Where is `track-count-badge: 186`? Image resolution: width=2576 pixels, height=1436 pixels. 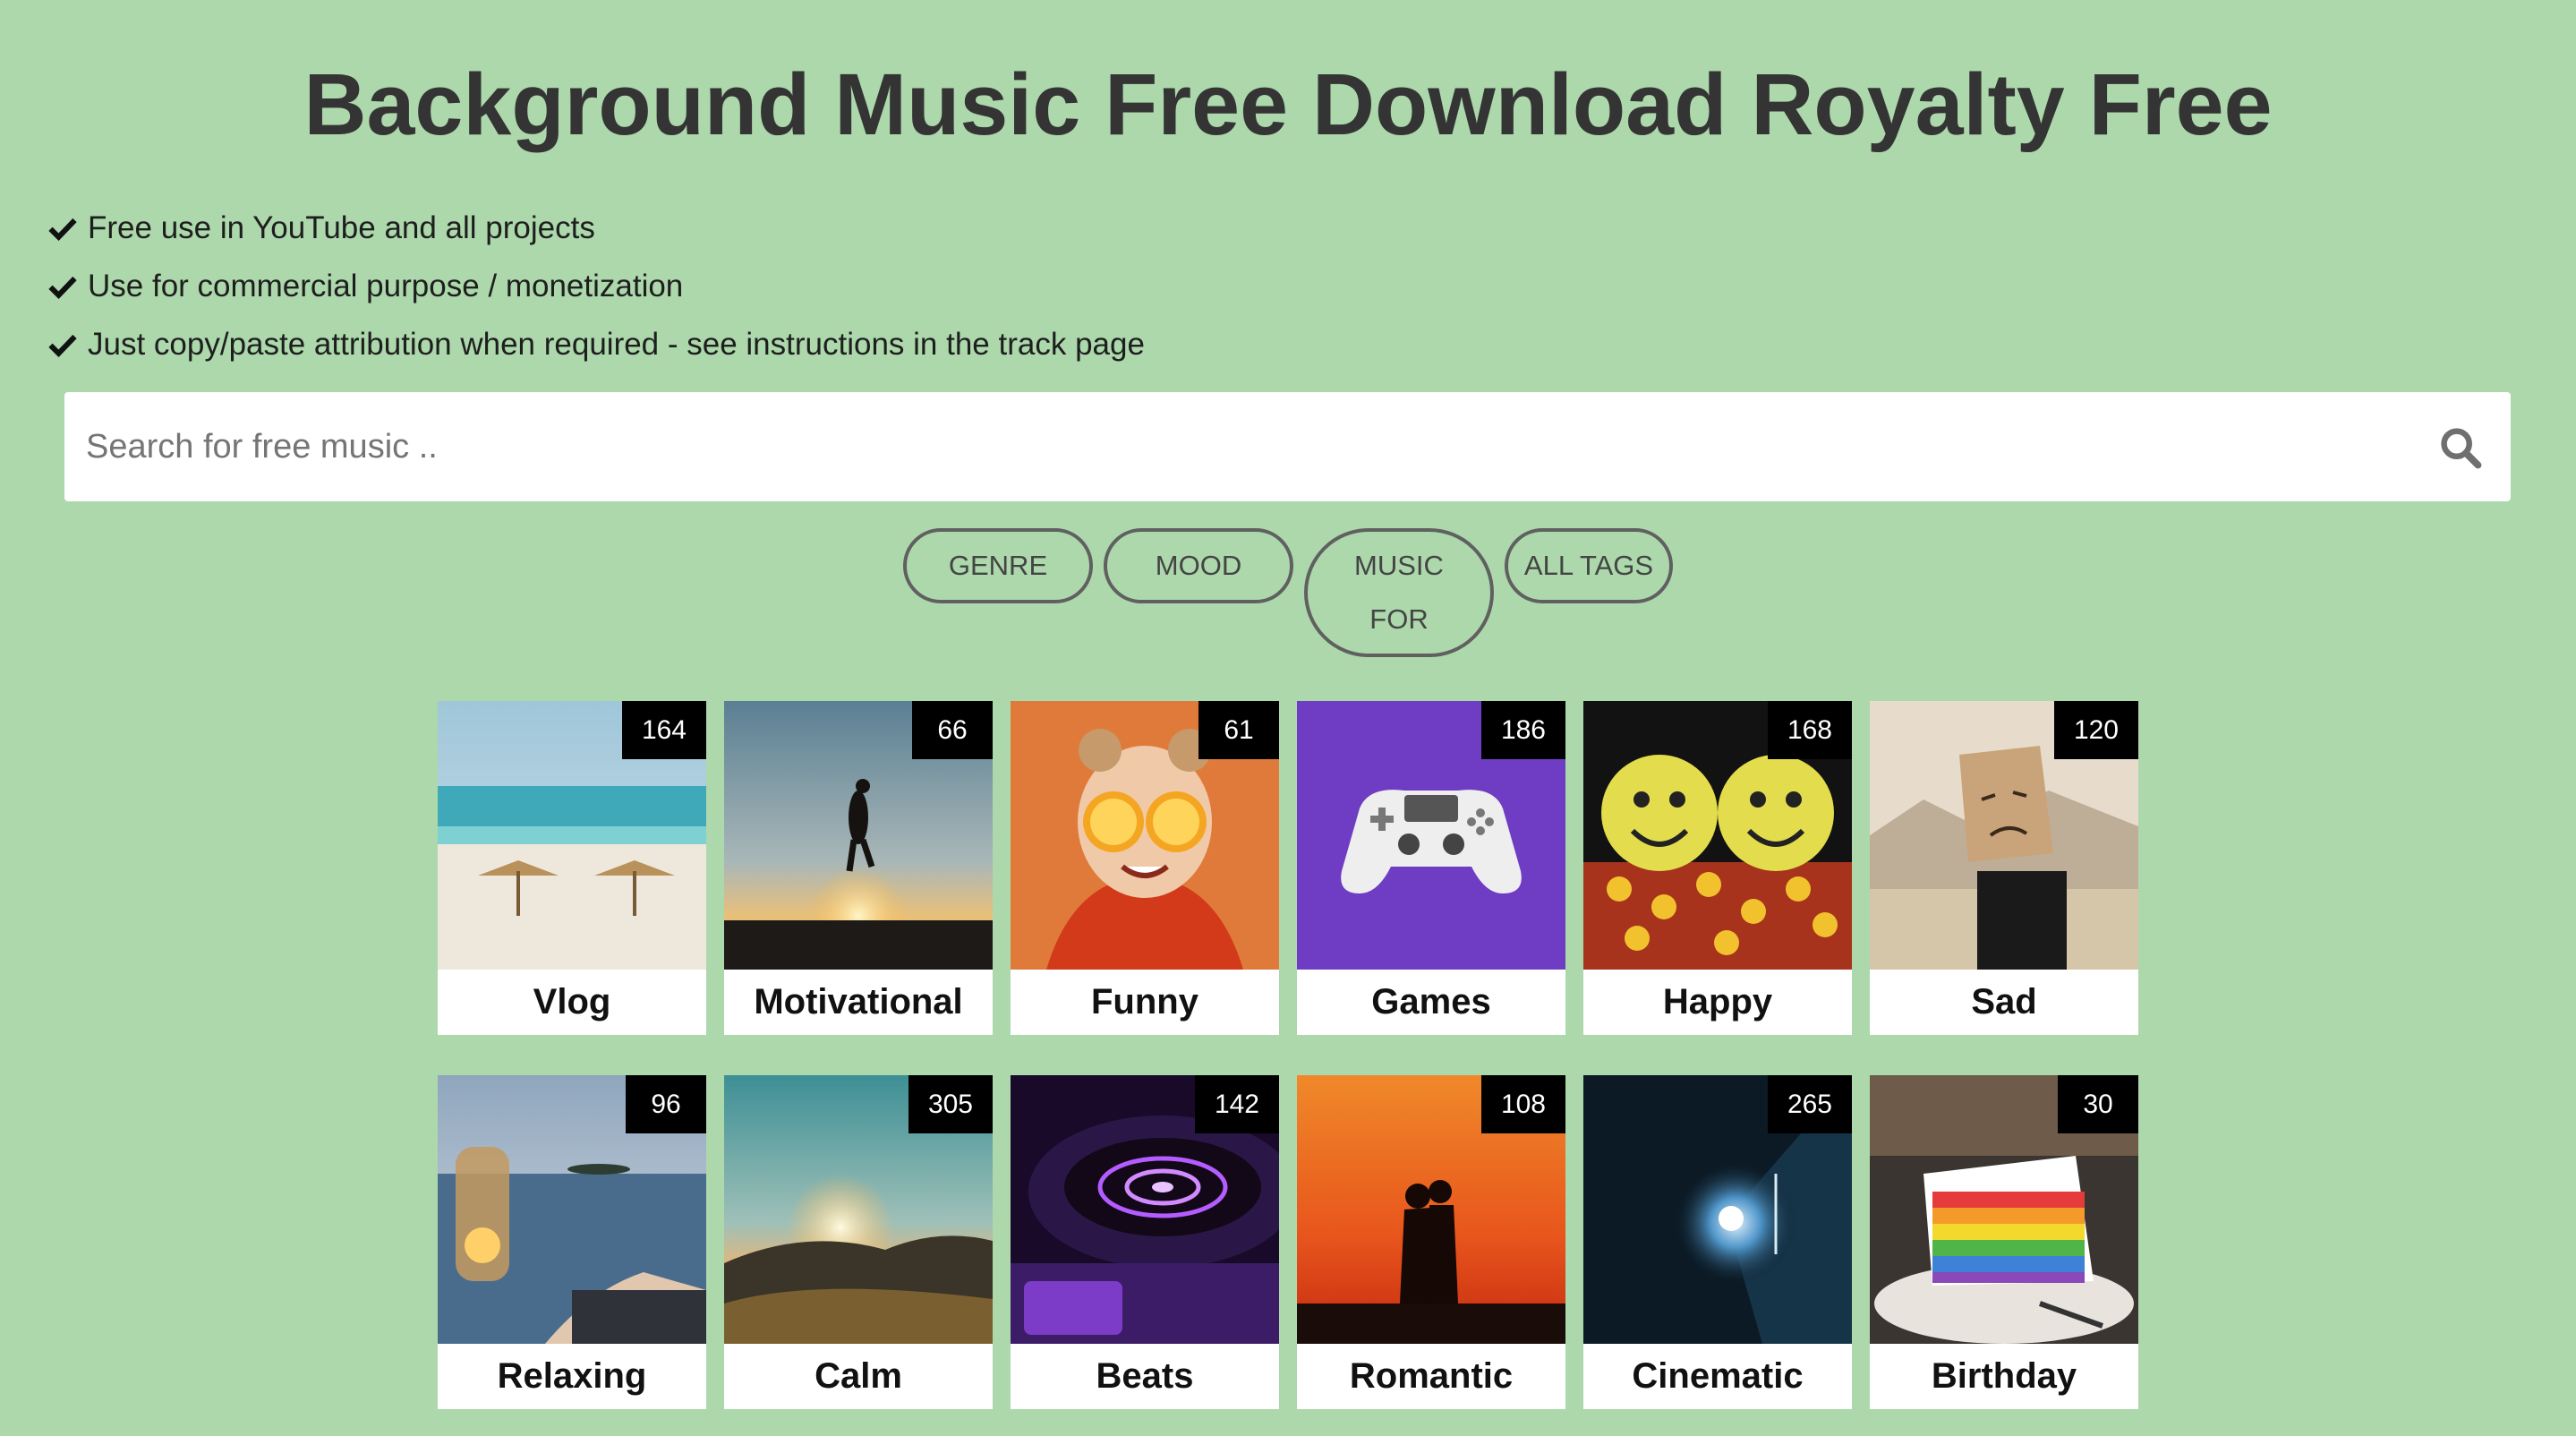 track-count-badge: 186 is located at coordinates (1522, 730).